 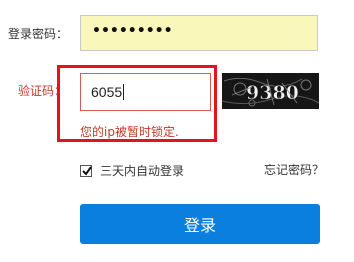 I want to click on login-button-label: 登录, so click(x=199, y=225).